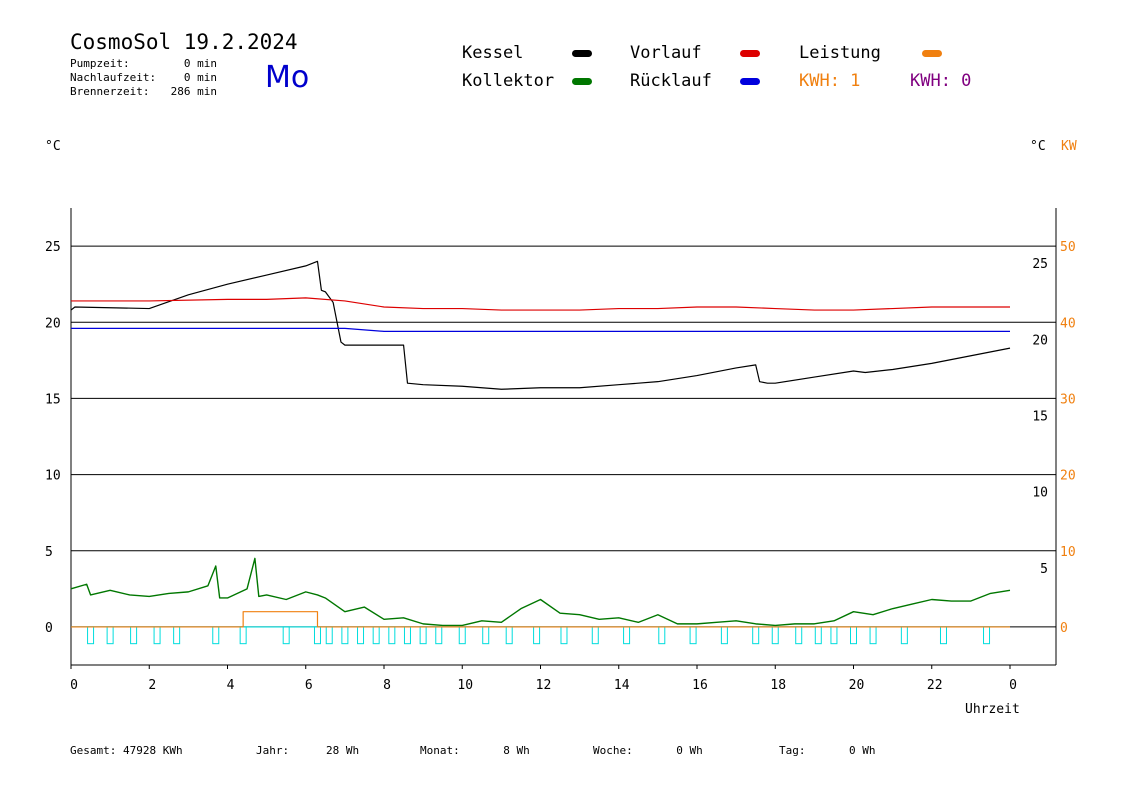 The width and height of the screenshot is (1148, 812). Describe the element at coordinates (1064, 628) in the screenshot. I see `y-tick-right-kw: 0` at that location.